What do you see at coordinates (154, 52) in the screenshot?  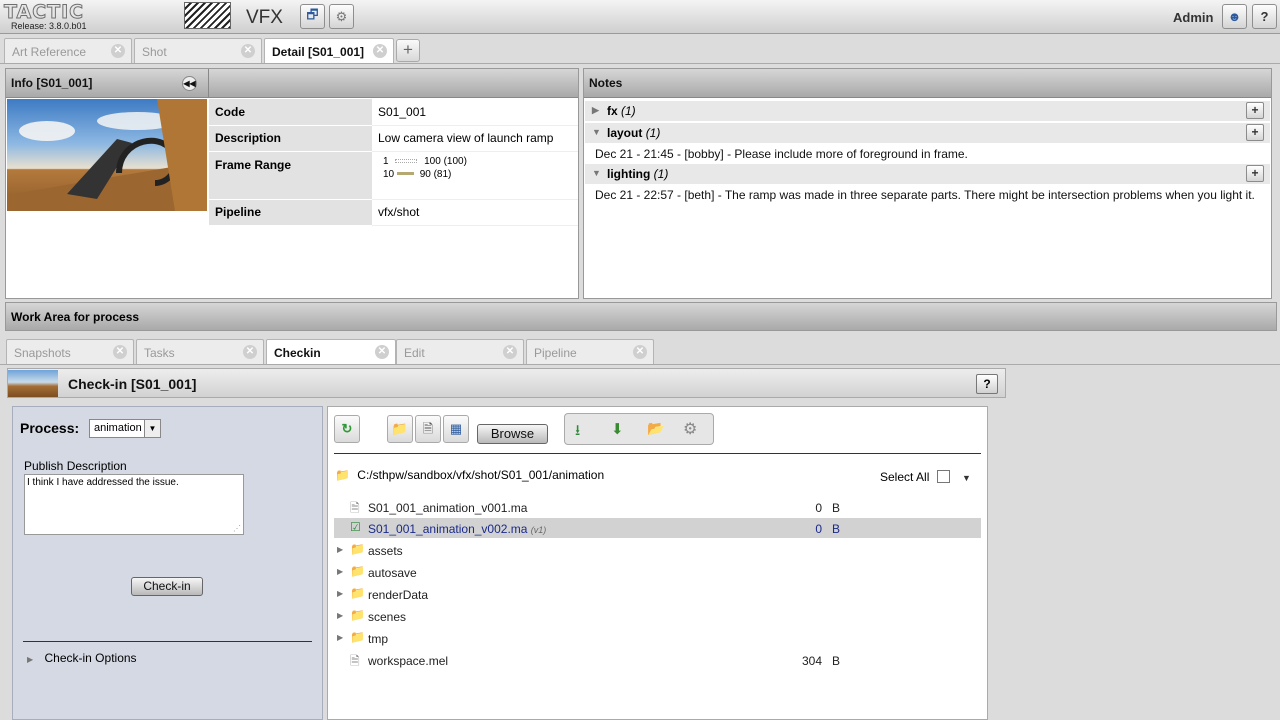 I see `tab-label: Shot` at bounding box center [154, 52].